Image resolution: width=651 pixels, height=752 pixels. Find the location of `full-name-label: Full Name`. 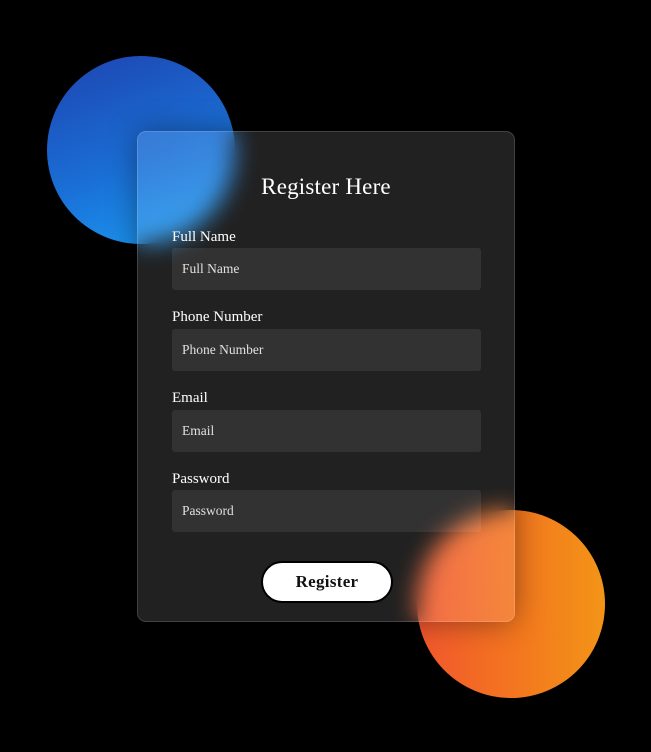

full-name-label: Full Name is located at coordinates (204, 237).